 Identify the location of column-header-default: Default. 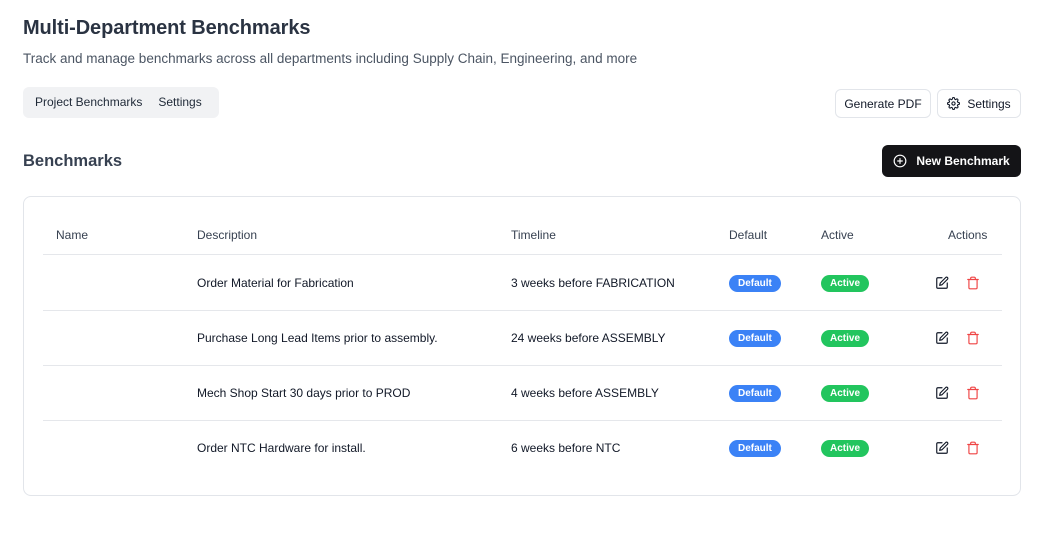
(748, 235).